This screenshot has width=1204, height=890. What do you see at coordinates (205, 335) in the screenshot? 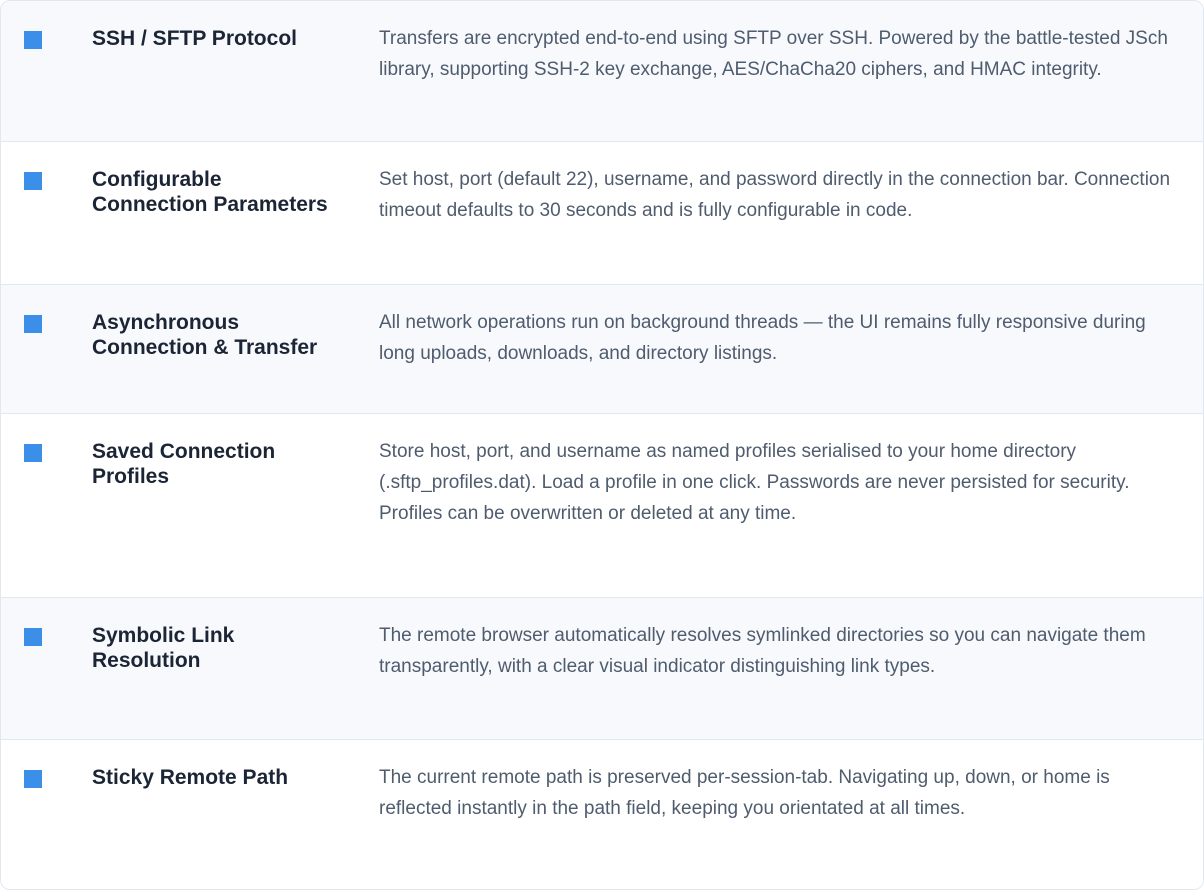
I see `feature-title: Asynchronous Connection & Transfer` at bounding box center [205, 335].